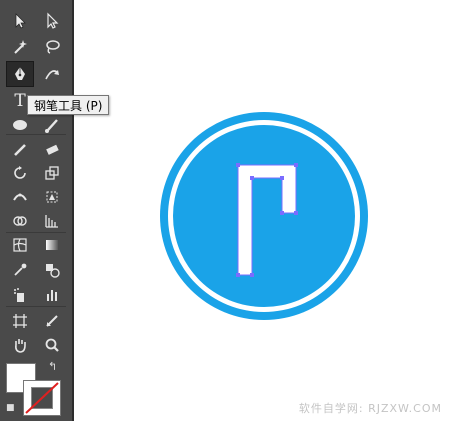 The width and height of the screenshot is (450, 421). I want to click on direct-selection-tool-white-arrow-icon, so click(52, 21).